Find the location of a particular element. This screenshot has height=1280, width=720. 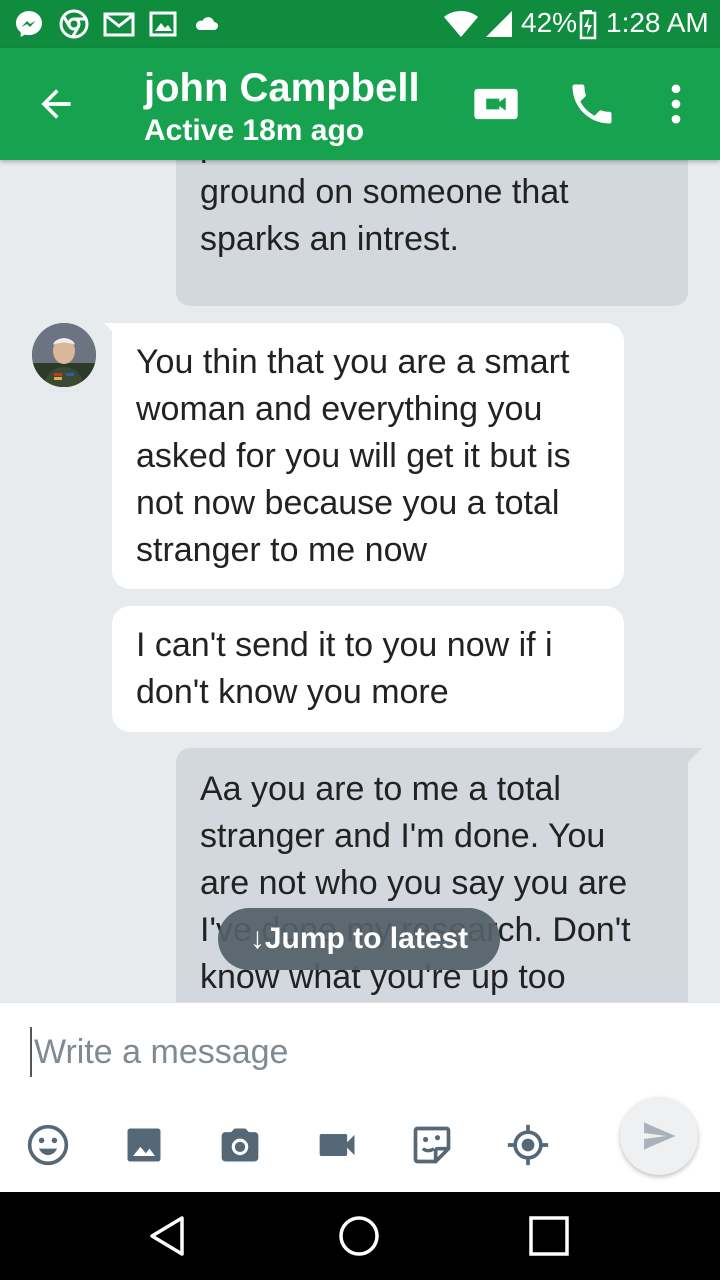

app-bar: john Campbell Active 18m ago is located at coordinates (360, 104).